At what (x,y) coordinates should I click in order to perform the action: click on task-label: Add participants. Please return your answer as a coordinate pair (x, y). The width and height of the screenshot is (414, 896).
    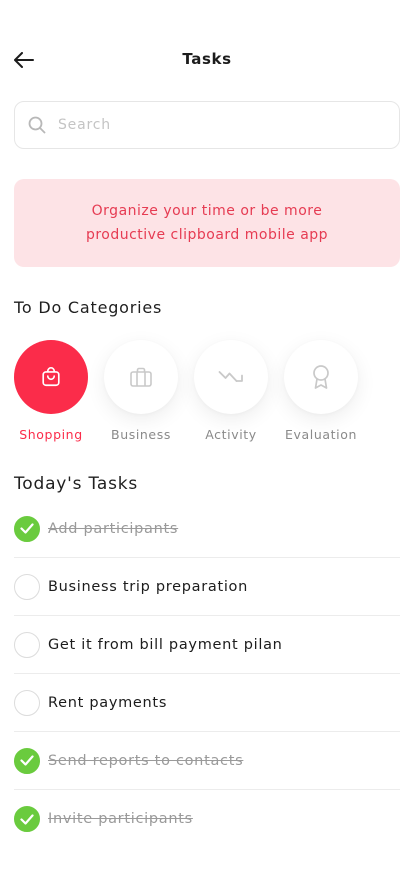
    Looking at the image, I should click on (113, 528).